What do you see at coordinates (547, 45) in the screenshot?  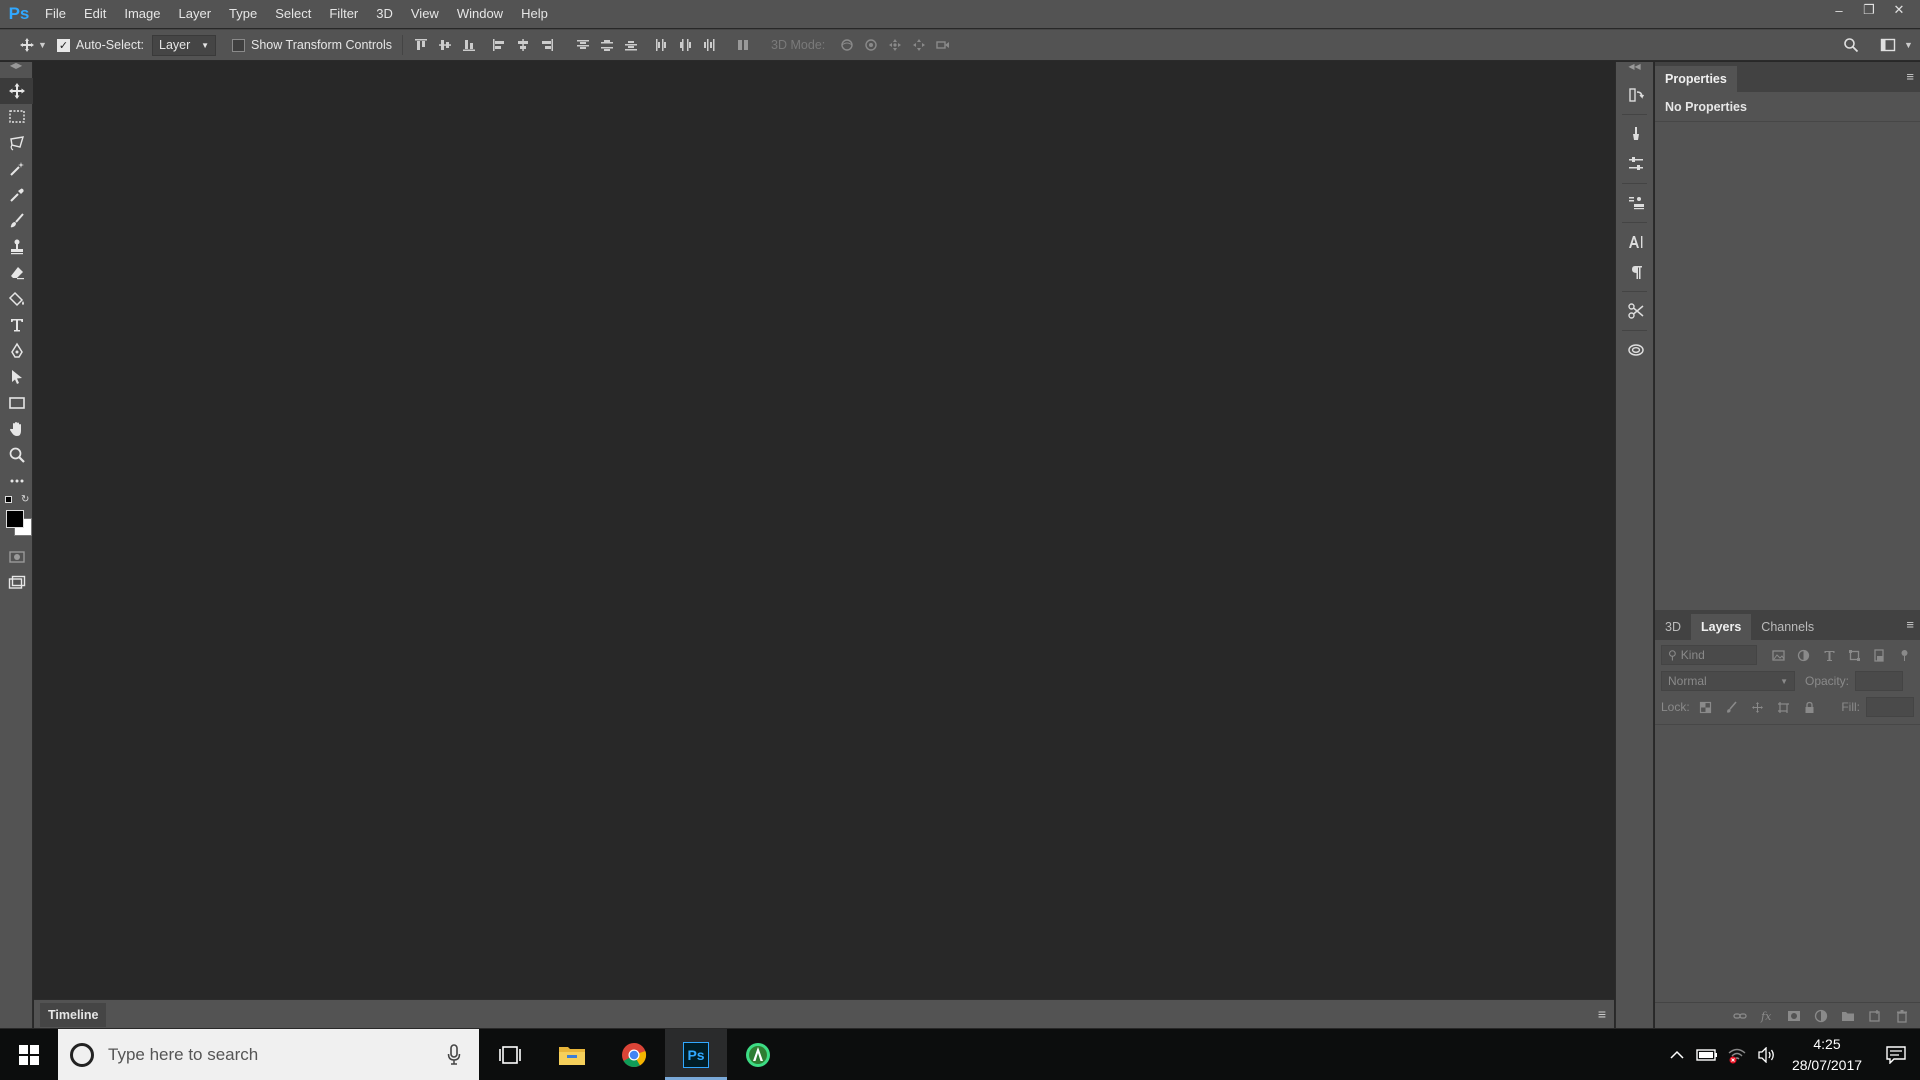 I see `align-right-edges-icon` at bounding box center [547, 45].